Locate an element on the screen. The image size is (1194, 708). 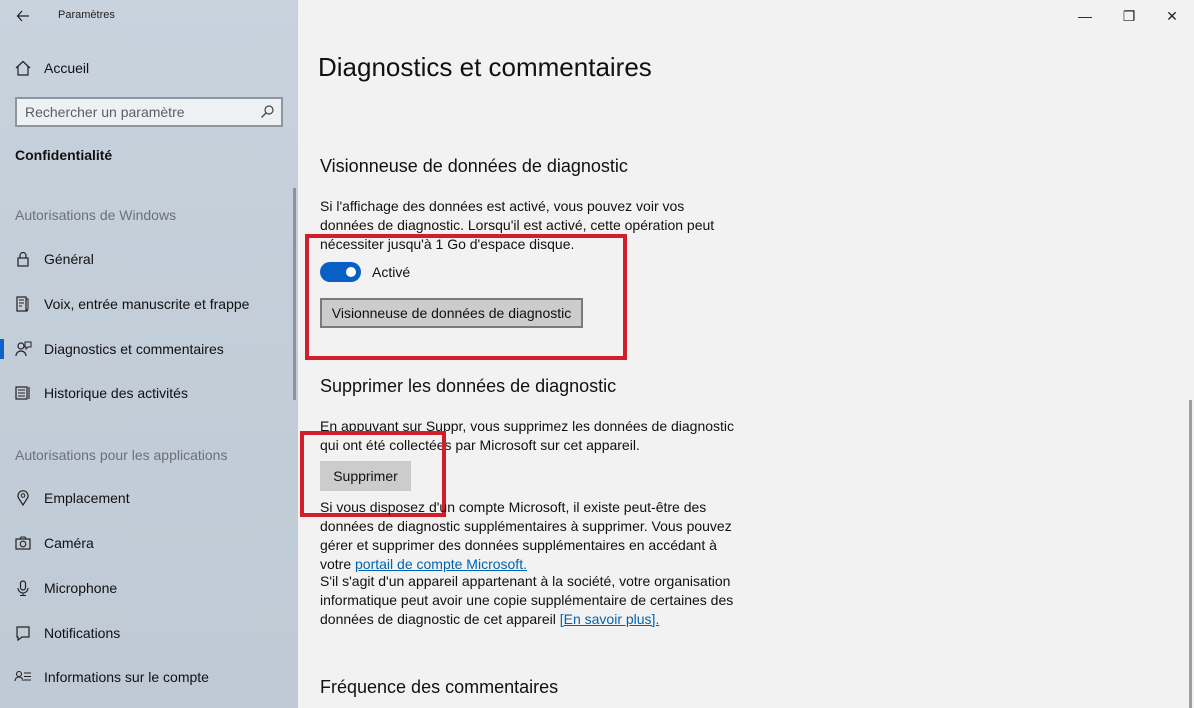
main-scrollbar is located at coordinates (1190, 554).